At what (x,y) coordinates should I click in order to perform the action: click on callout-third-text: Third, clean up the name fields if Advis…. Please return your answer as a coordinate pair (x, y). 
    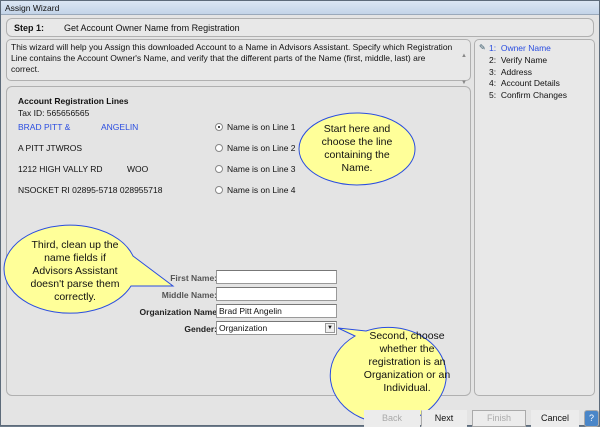
    Looking at the image, I should click on (75, 271).